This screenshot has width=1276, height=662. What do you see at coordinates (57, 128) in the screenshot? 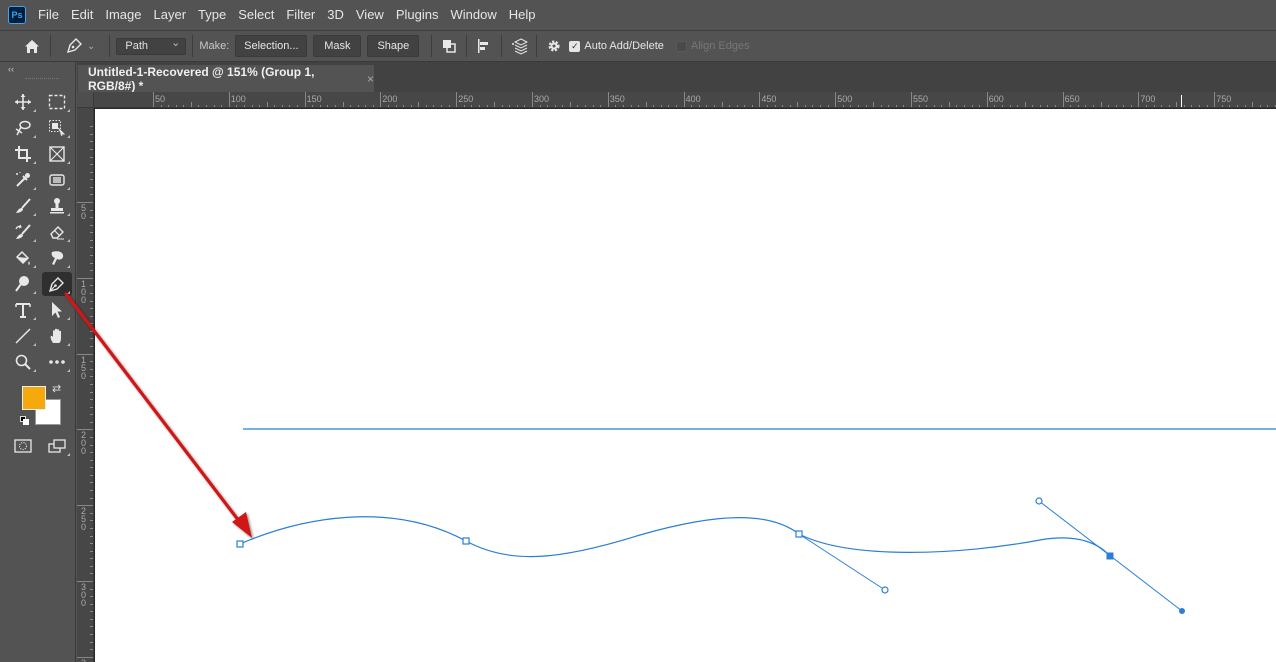
I see `object-selection-tool-icon` at bounding box center [57, 128].